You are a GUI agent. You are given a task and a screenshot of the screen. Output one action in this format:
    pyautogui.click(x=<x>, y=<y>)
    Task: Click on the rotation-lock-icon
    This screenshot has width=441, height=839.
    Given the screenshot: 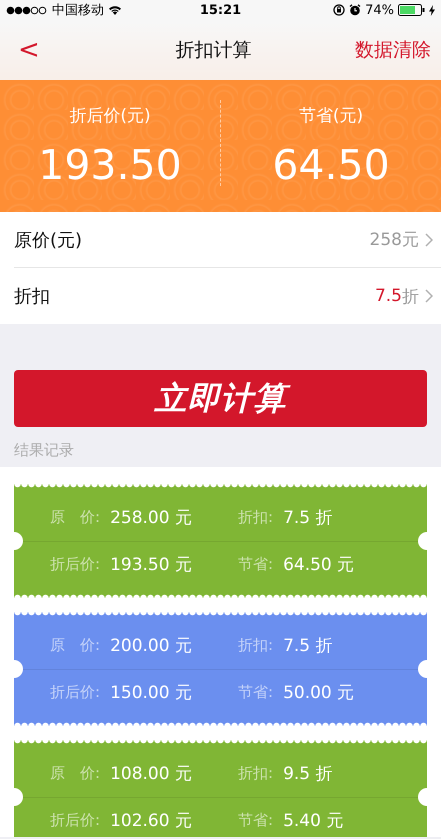 What is the action you would take?
    pyautogui.click(x=339, y=10)
    